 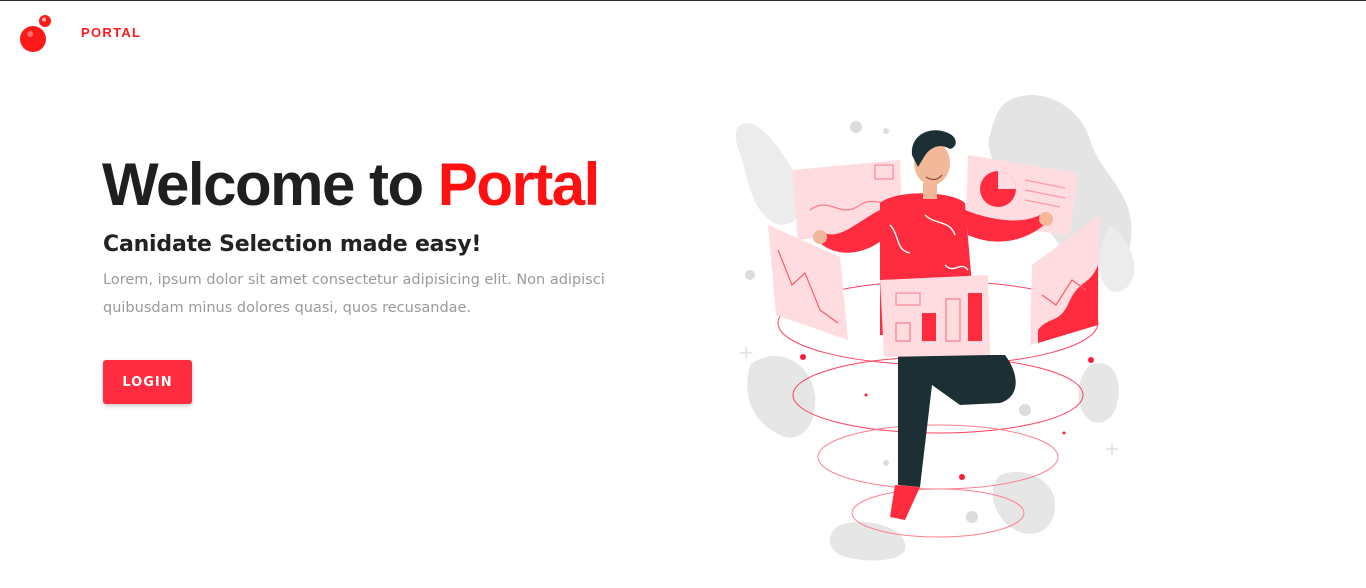 What do you see at coordinates (683, 33) in the screenshot?
I see `navbar: PORTAL` at bounding box center [683, 33].